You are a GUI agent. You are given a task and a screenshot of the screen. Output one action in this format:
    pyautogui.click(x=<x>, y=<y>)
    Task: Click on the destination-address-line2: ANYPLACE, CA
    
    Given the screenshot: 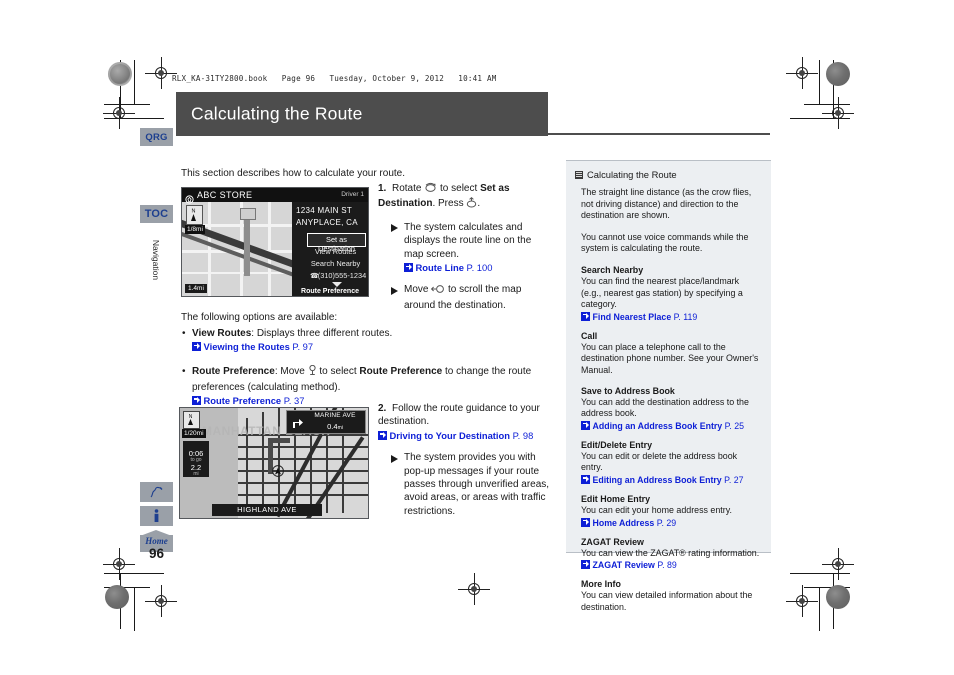 What is the action you would take?
    pyautogui.click(x=327, y=222)
    